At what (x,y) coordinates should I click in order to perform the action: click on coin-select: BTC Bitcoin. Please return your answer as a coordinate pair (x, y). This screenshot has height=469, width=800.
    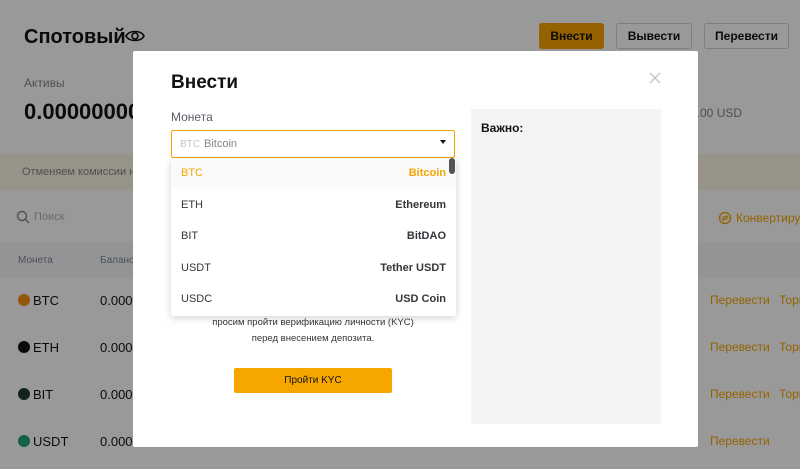
    Looking at the image, I should click on (313, 144).